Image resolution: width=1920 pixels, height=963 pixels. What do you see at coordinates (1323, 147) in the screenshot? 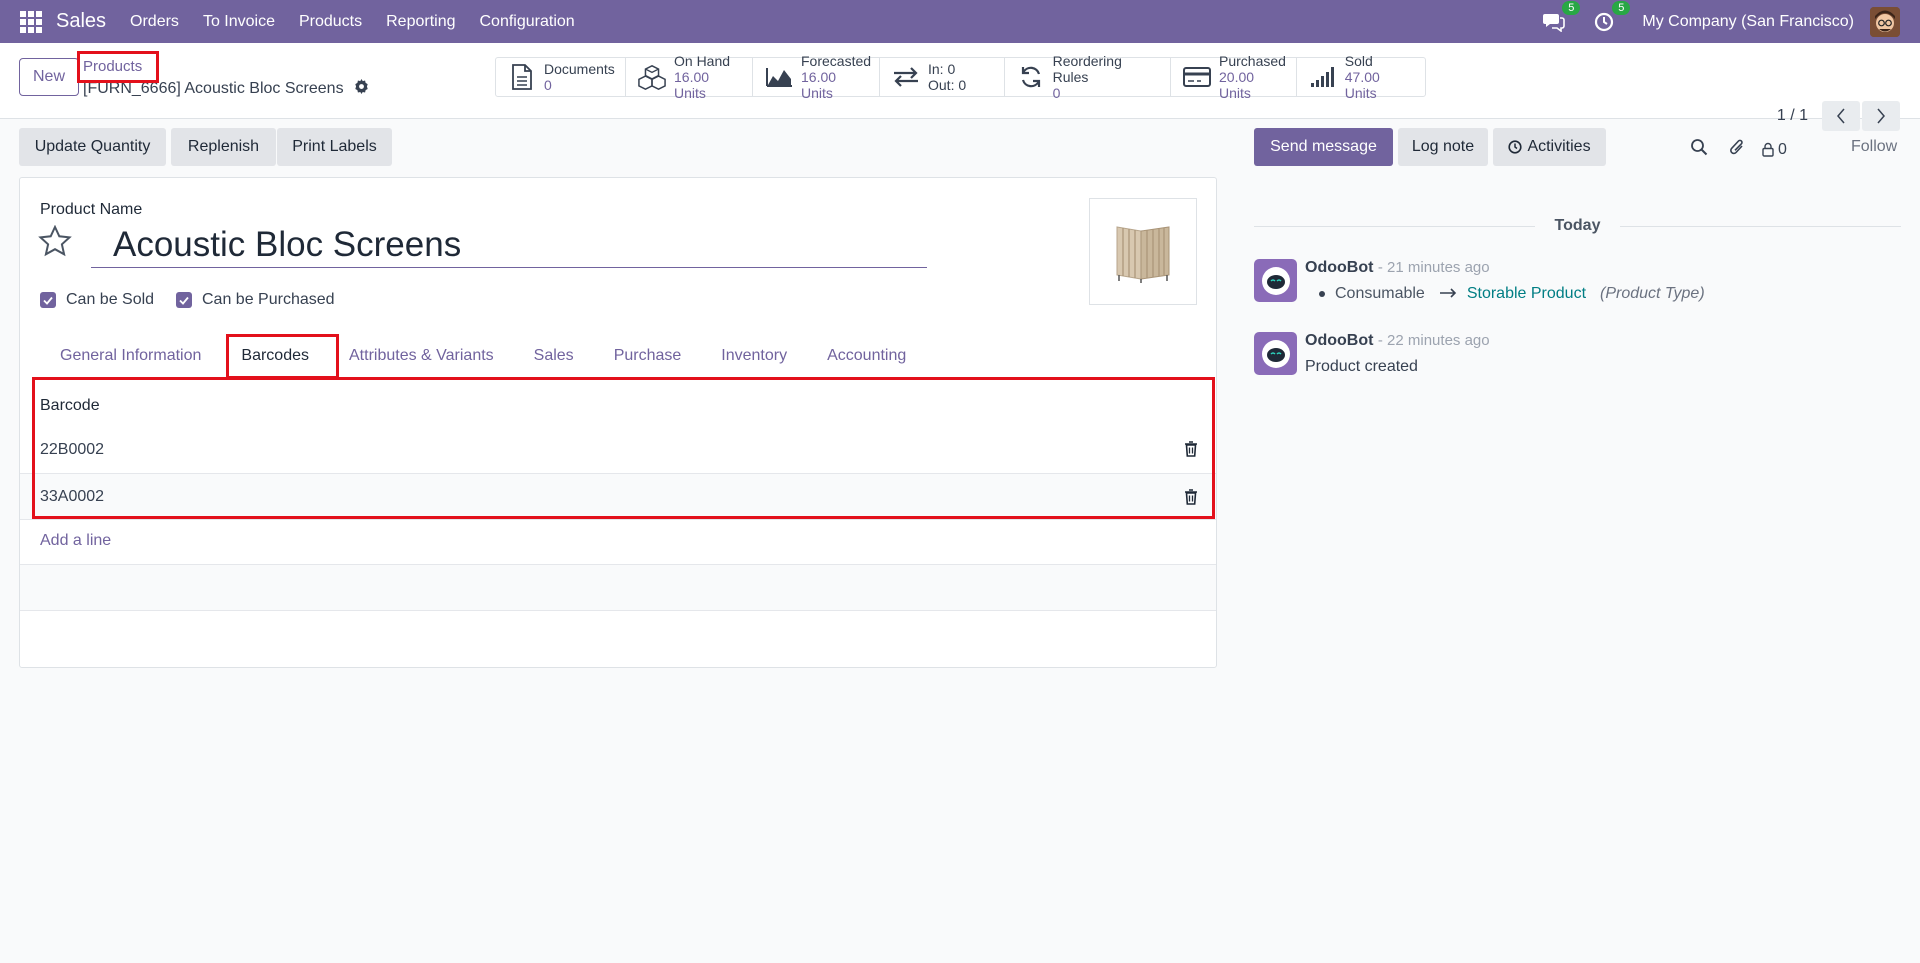
I see `send-message-button: Send message` at bounding box center [1323, 147].